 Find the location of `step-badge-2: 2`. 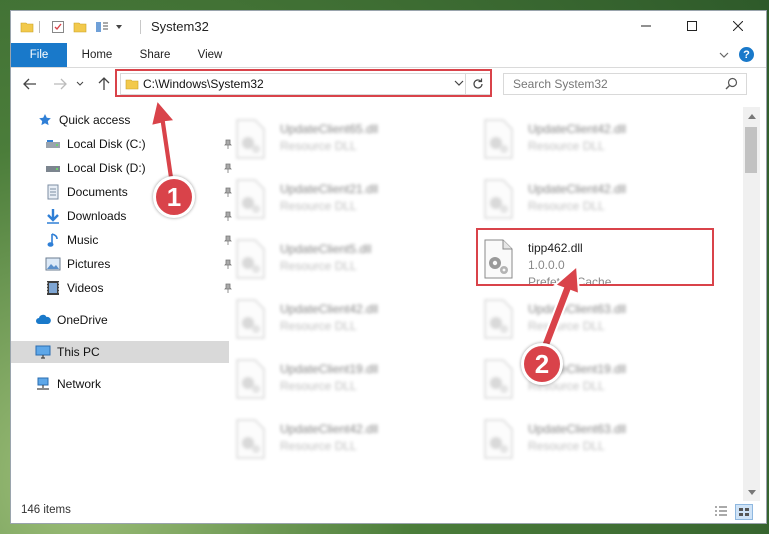

step-badge-2: 2 is located at coordinates (542, 364).